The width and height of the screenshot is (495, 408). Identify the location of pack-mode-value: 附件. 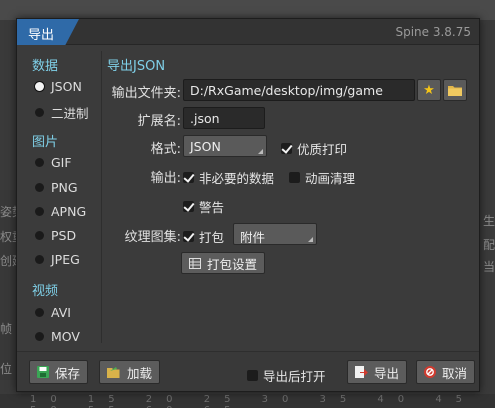
(253, 237).